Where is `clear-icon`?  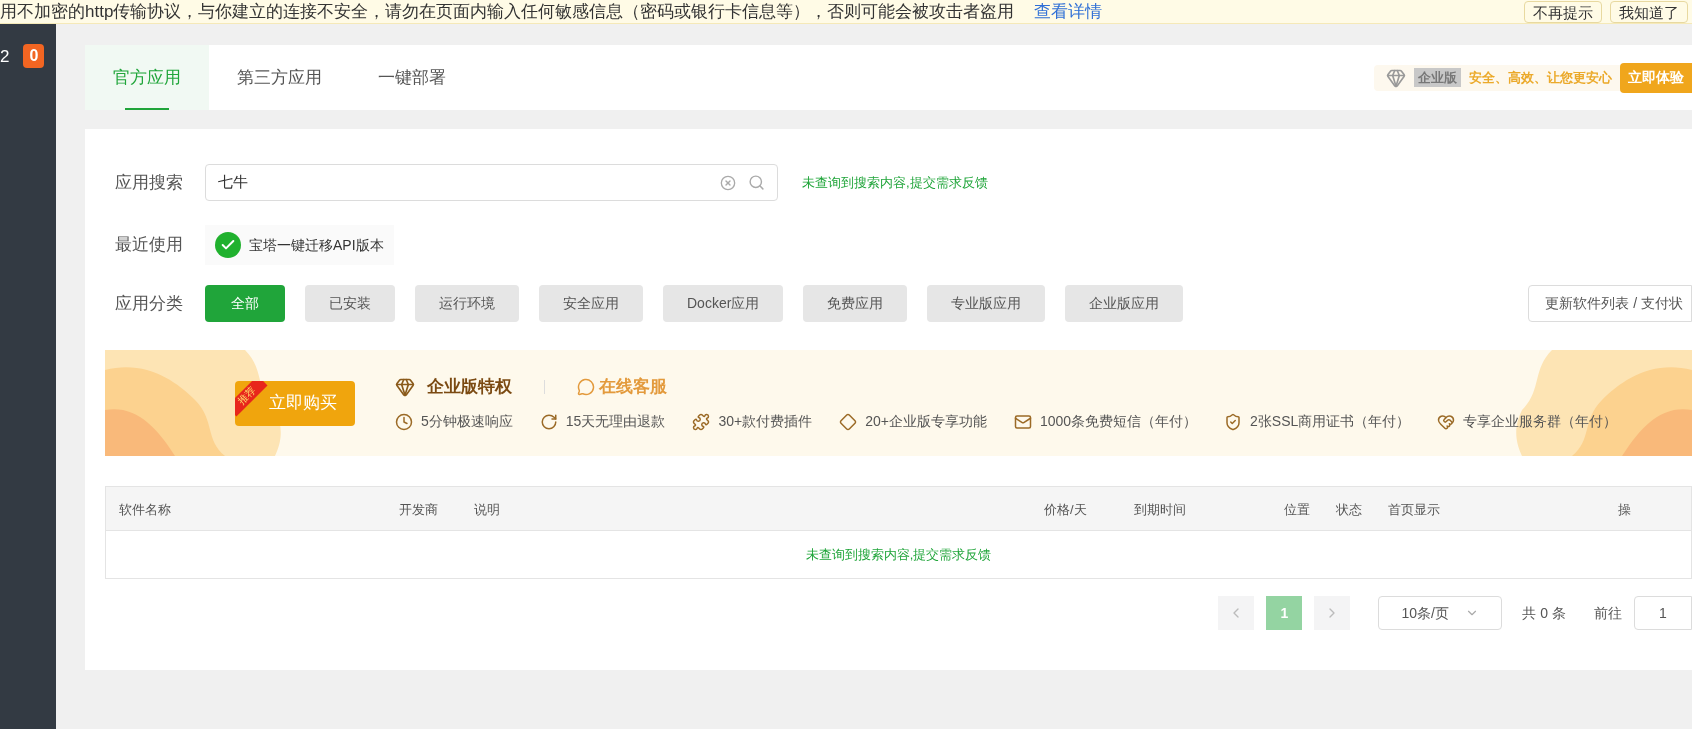 clear-icon is located at coordinates (728, 182).